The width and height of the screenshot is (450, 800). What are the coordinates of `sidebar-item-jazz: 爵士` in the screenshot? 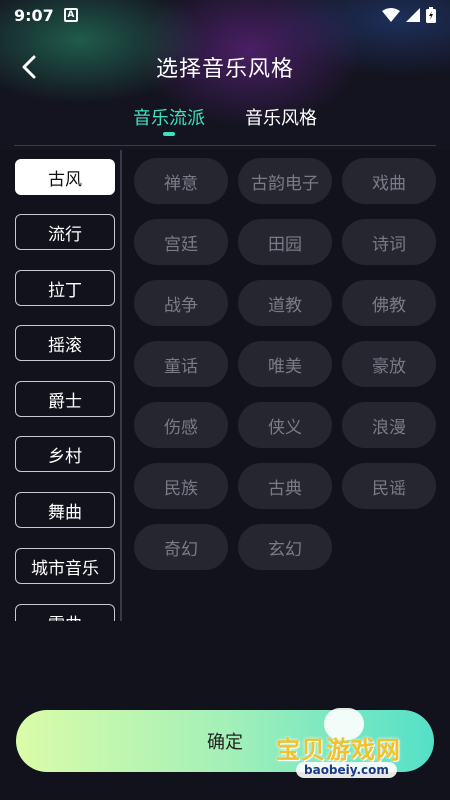 It's located at (65, 399).